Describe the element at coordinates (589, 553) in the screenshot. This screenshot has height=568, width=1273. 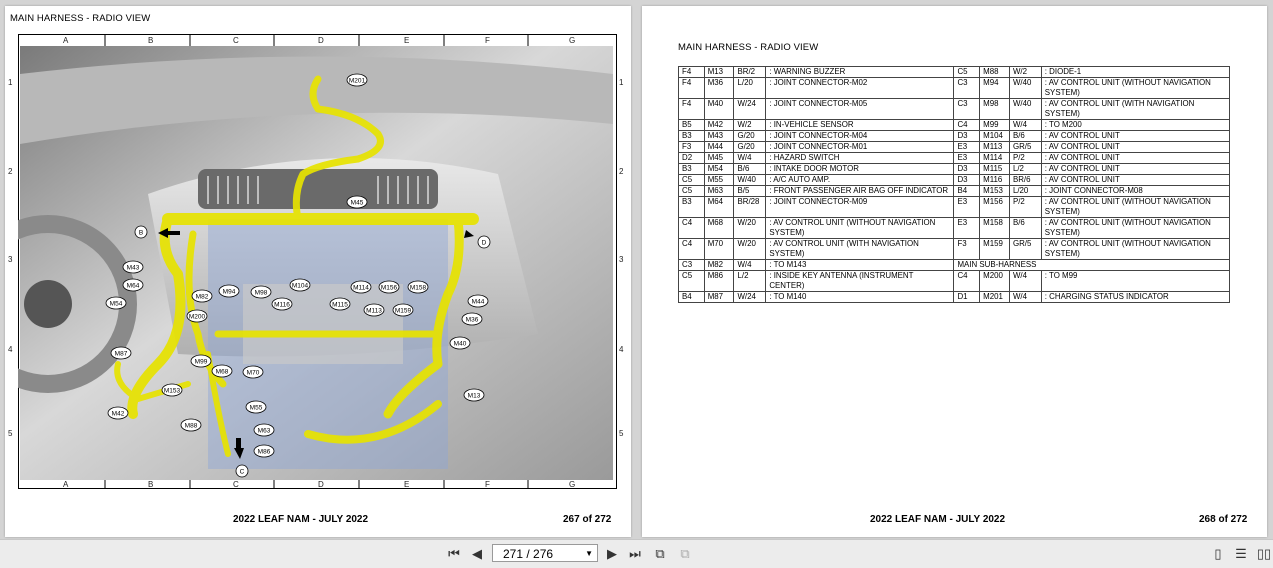
I see `chevron-down-icon: ▼` at that location.